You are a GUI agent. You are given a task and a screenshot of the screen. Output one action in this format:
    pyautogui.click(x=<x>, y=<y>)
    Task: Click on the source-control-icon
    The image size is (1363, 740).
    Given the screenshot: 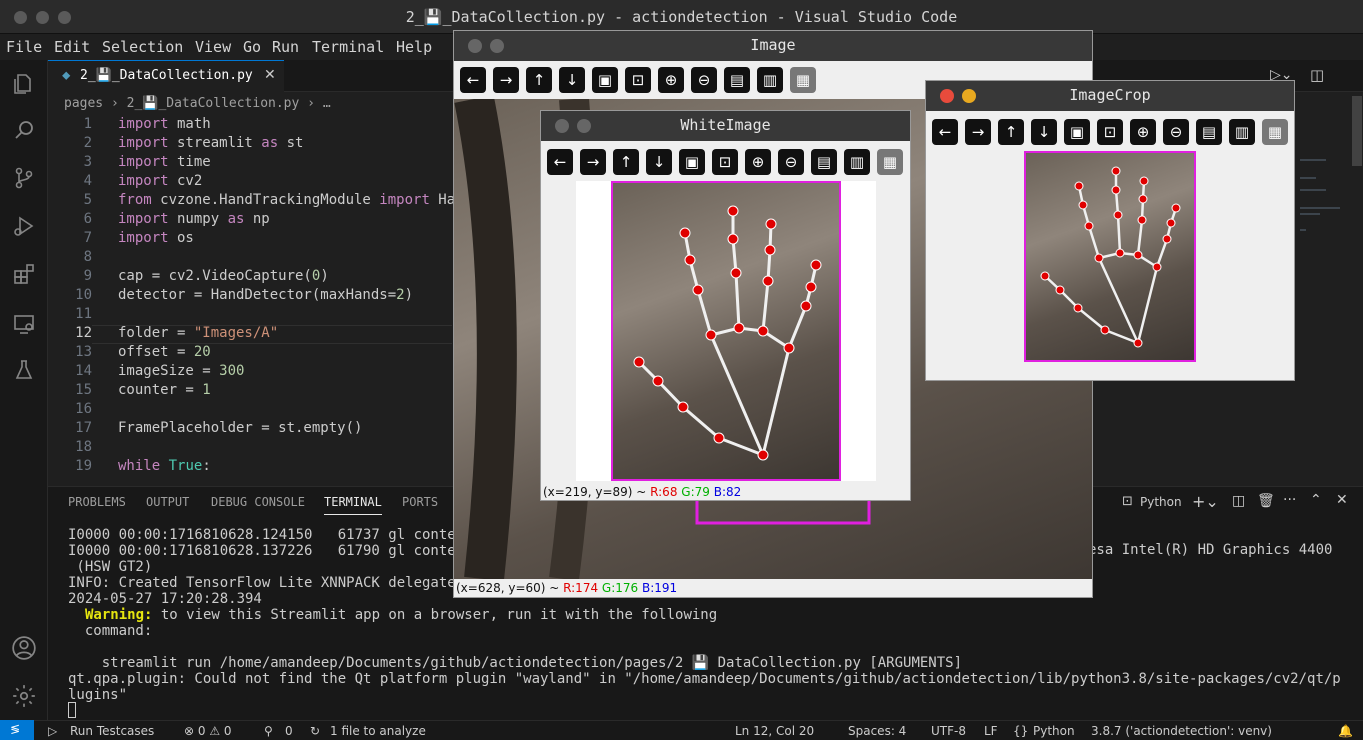 What is the action you would take?
    pyautogui.click(x=24, y=178)
    